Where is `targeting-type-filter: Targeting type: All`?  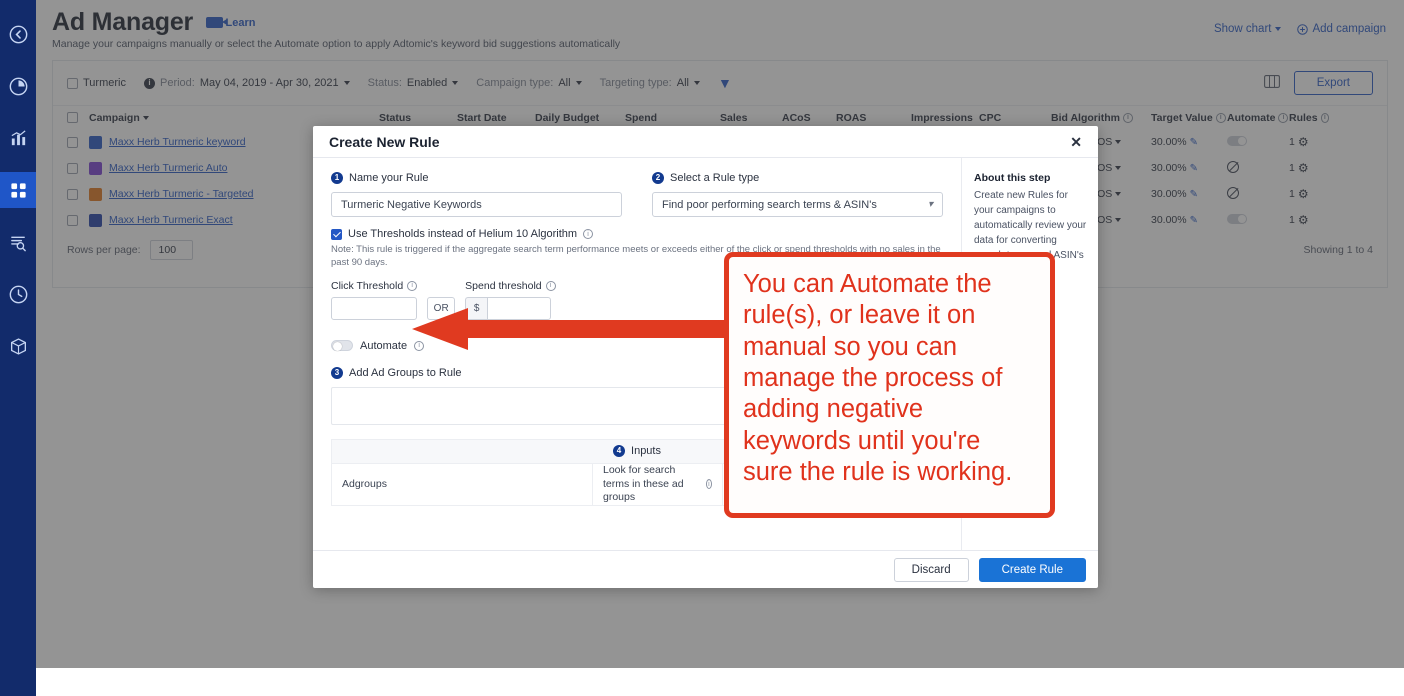 targeting-type-filter: Targeting type: All is located at coordinates (650, 83).